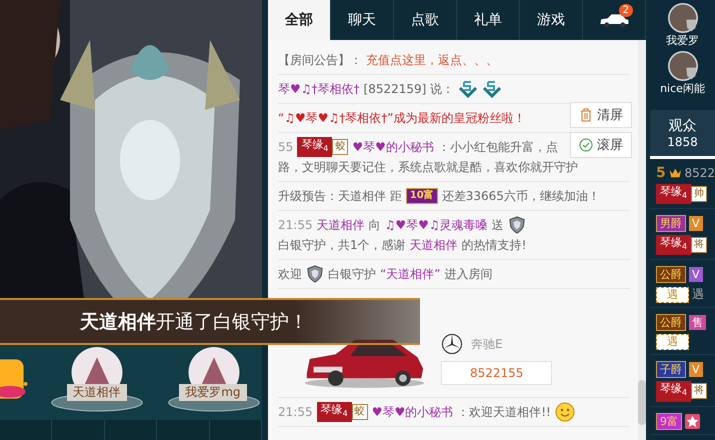 This screenshot has height=440, width=715. I want to click on member-name: 遇, so click(698, 295).